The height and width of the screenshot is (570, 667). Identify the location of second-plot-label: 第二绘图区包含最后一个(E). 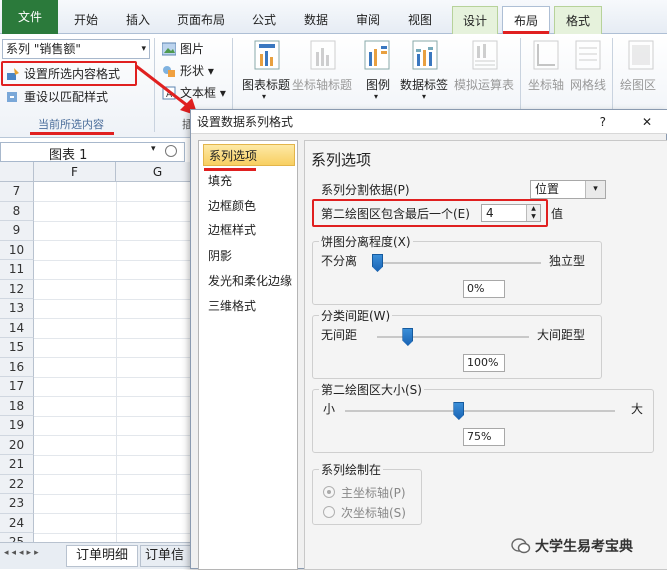
(395, 214).